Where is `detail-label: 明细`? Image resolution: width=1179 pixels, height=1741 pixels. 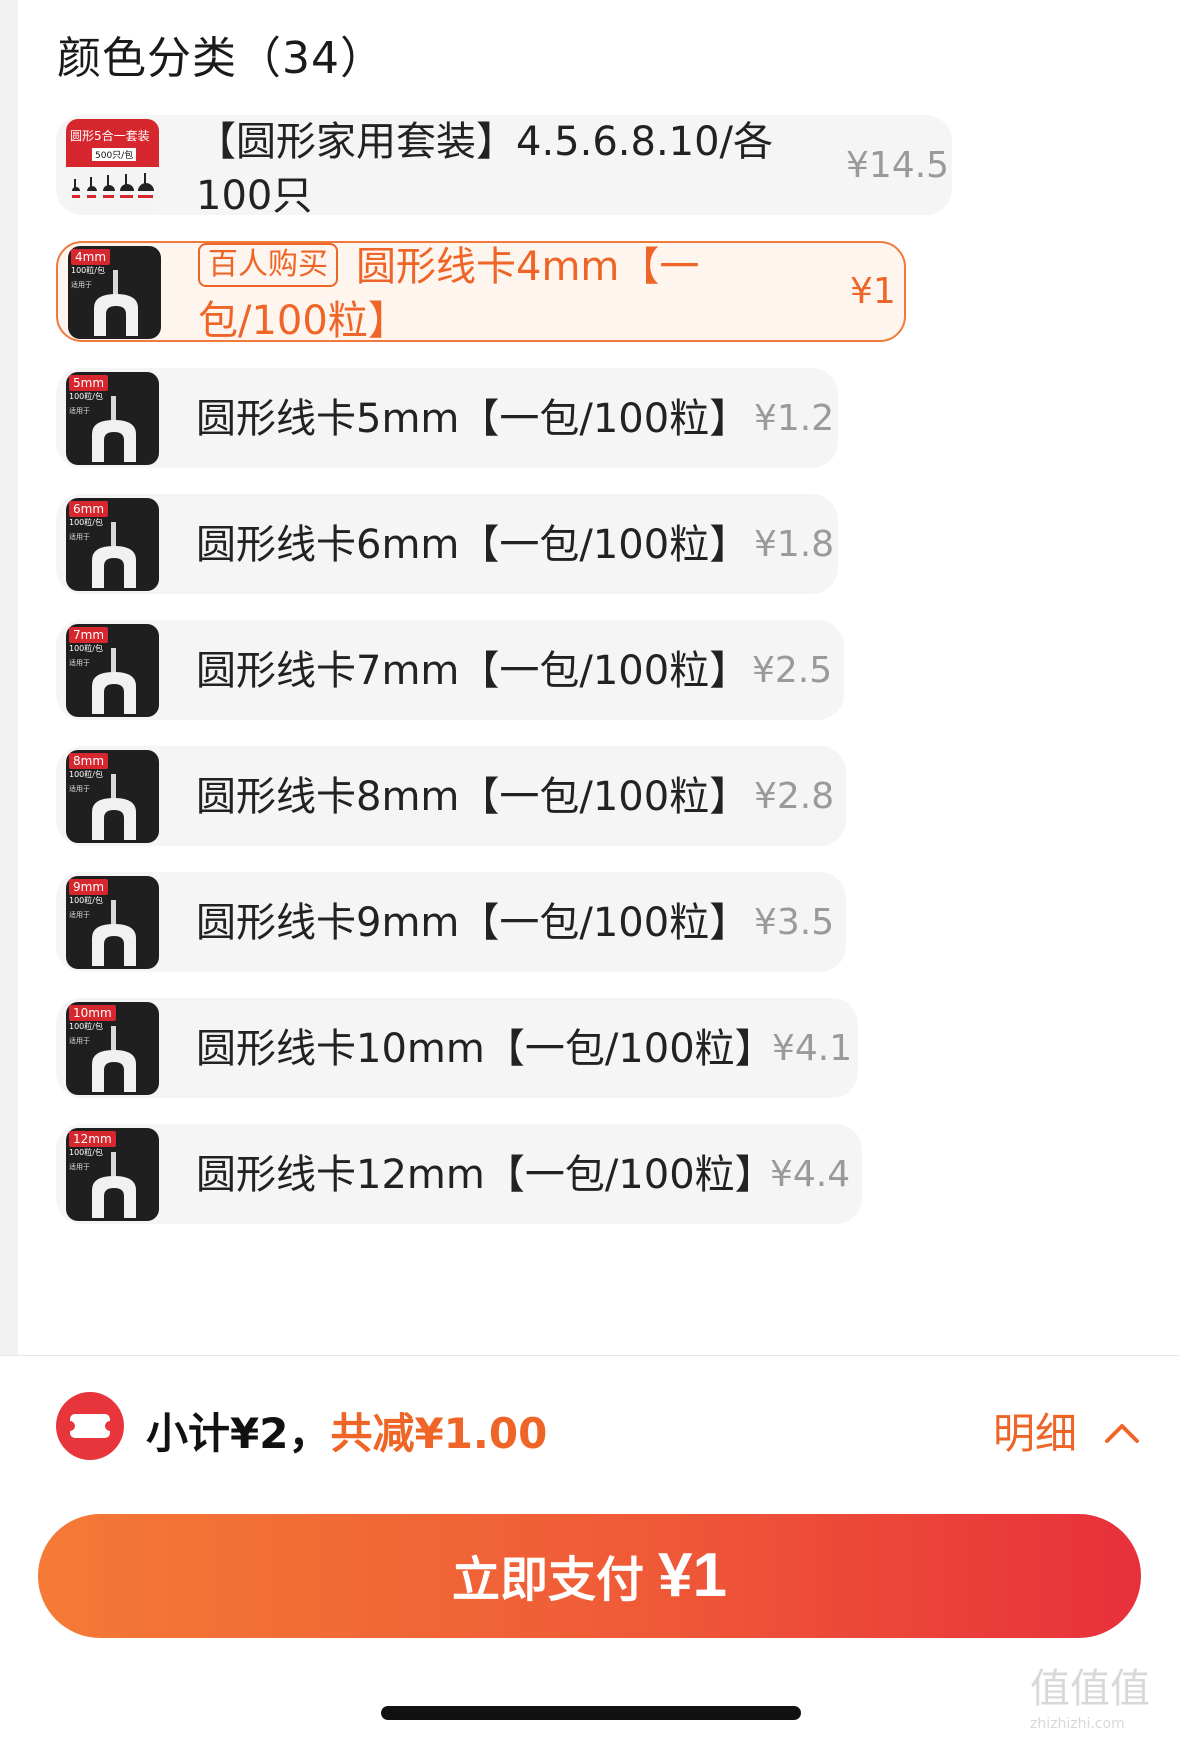 detail-label: 明细 is located at coordinates (1035, 1433).